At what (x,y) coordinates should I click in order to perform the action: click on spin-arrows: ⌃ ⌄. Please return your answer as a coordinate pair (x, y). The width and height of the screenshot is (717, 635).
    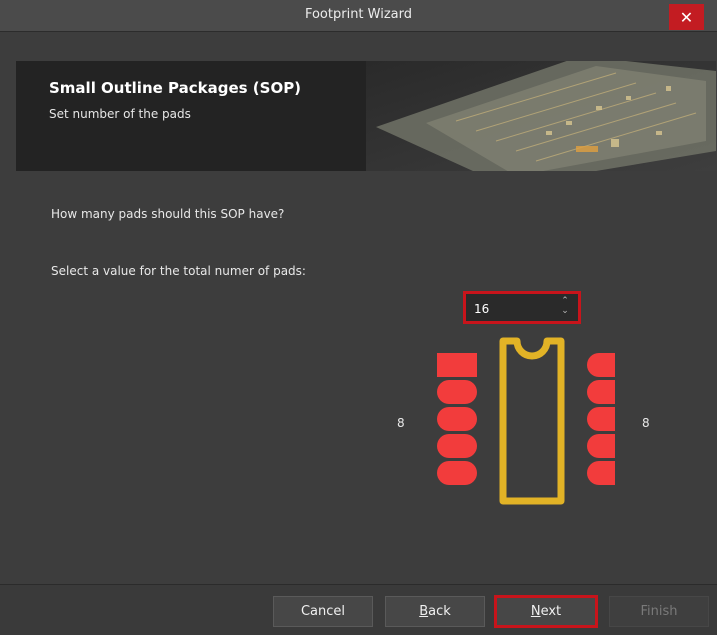
    Looking at the image, I should click on (565, 307).